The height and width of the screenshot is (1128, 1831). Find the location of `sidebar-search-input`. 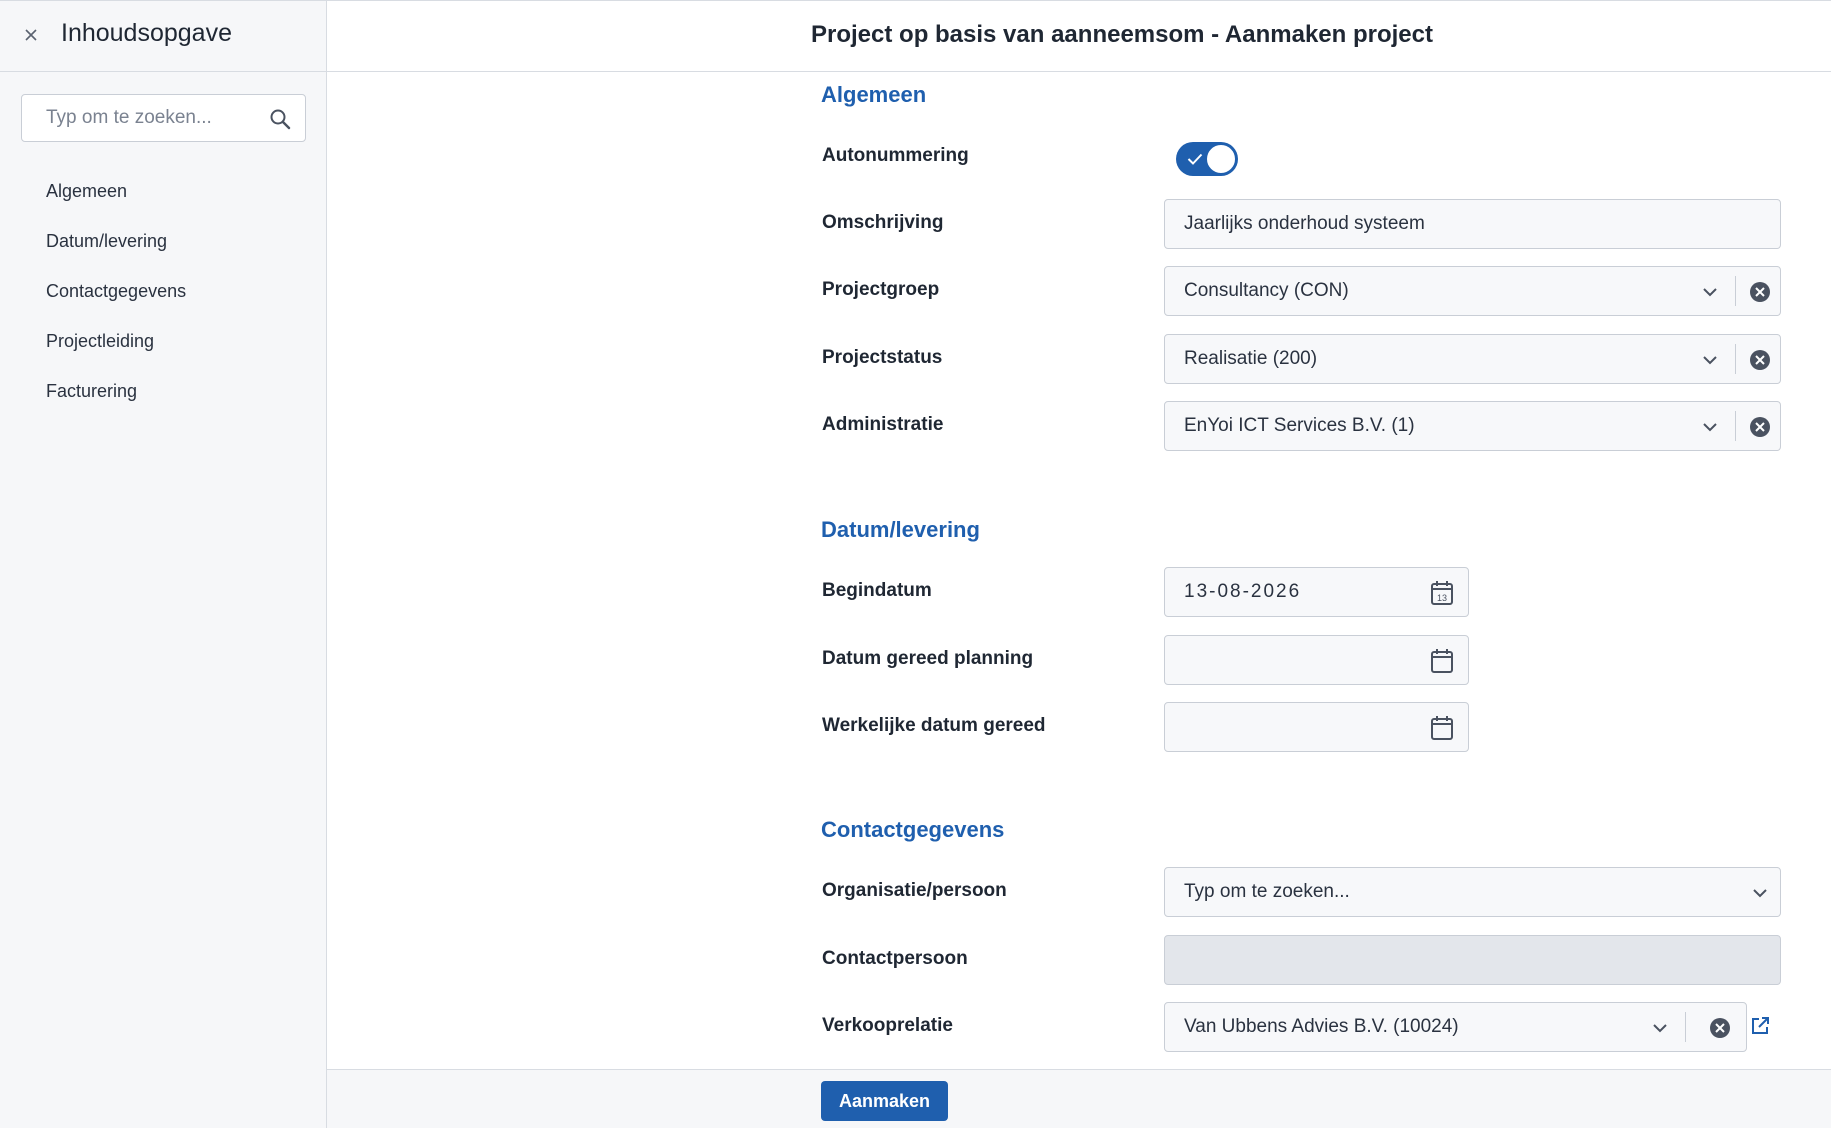

sidebar-search-input is located at coordinates (142, 118).